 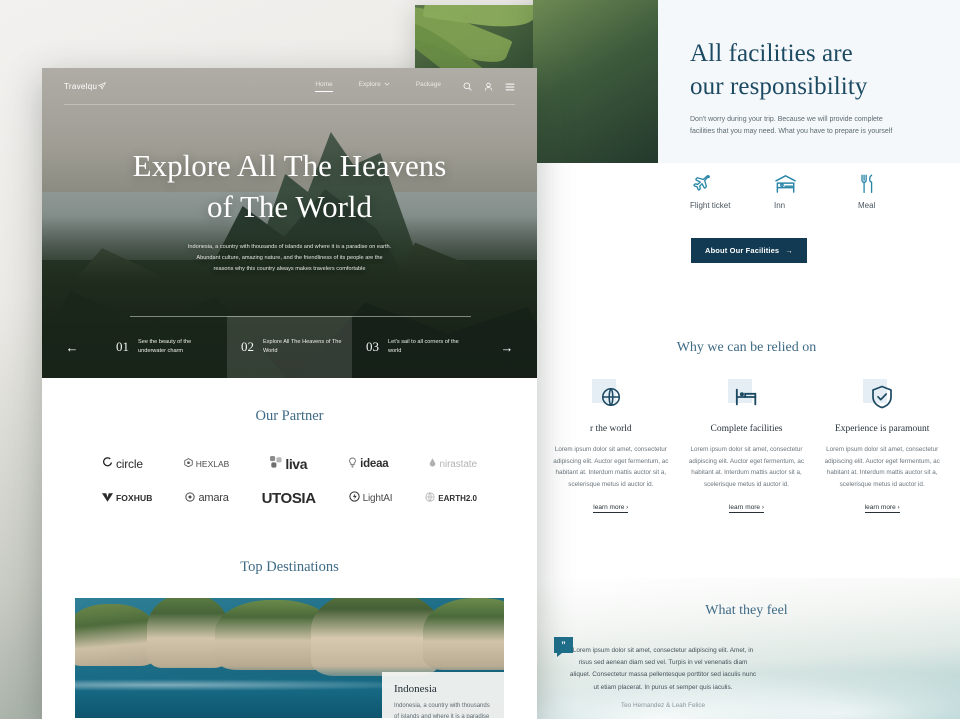 What do you see at coordinates (324, 86) in the screenshot?
I see `nav-link-home: Home` at bounding box center [324, 86].